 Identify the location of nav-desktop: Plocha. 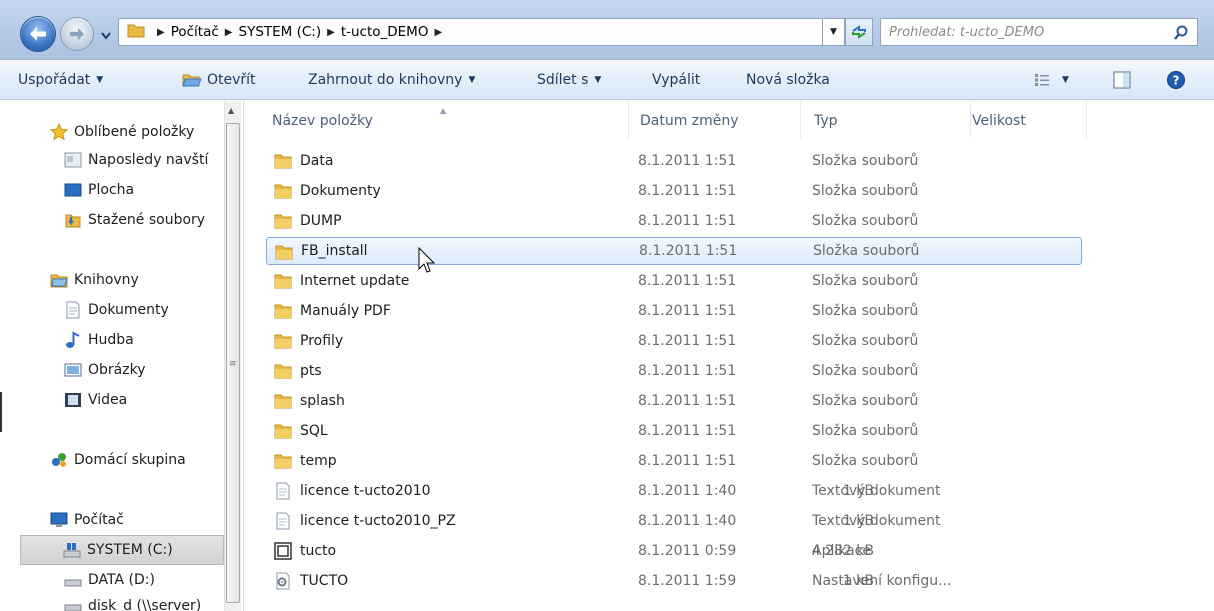
(99, 190).